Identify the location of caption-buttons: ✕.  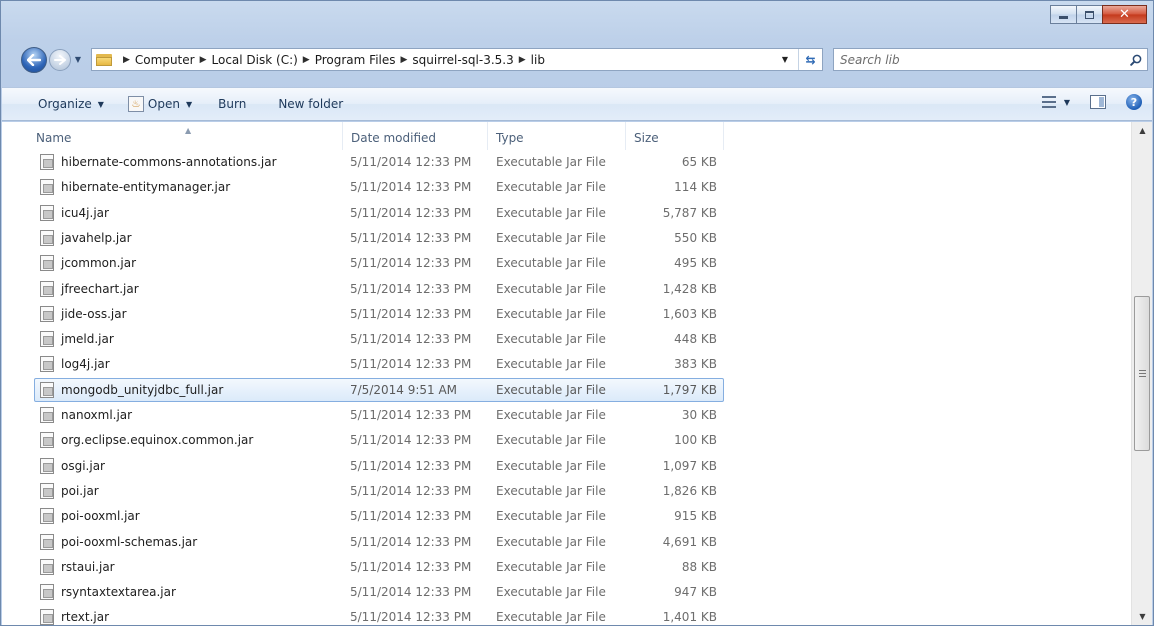
(1098, 14).